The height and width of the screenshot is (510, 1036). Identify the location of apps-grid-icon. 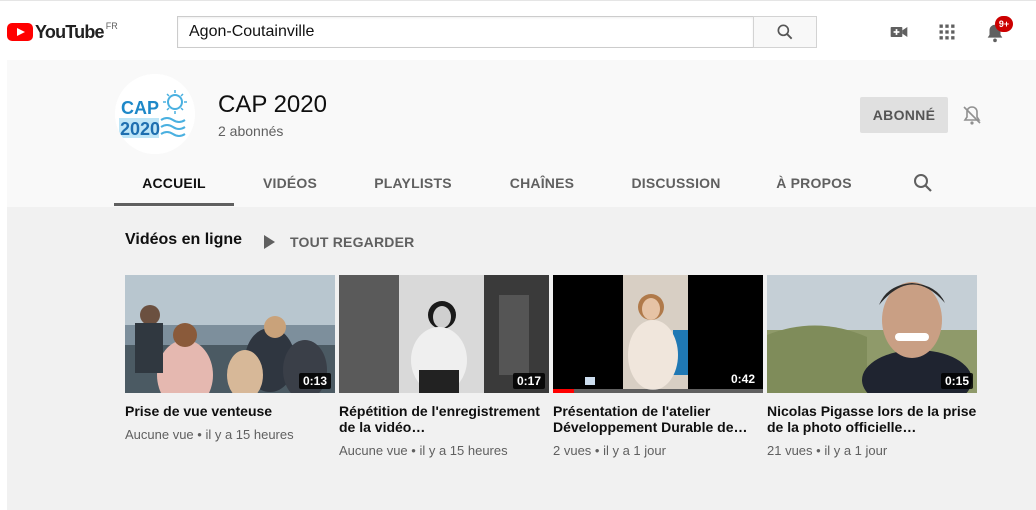
(947, 32).